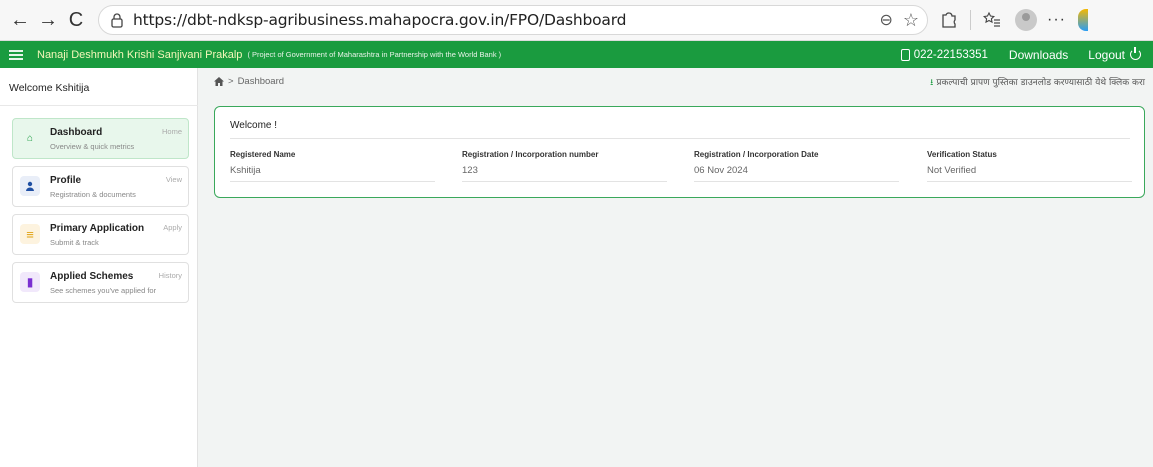  What do you see at coordinates (30, 186) in the screenshot?
I see `user-icon` at bounding box center [30, 186].